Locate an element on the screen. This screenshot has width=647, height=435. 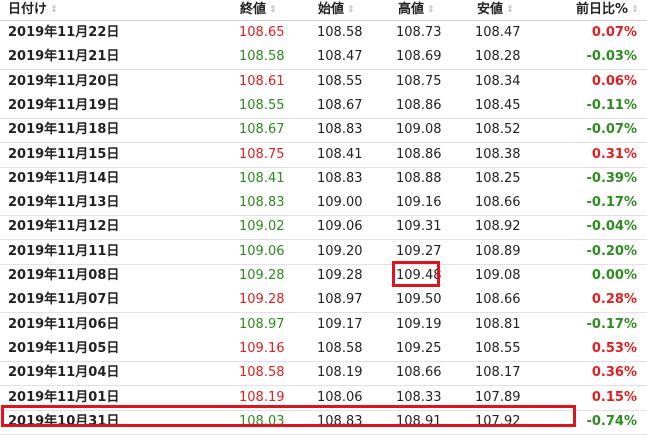
high-cell: 108.88 is located at coordinates (419, 178).